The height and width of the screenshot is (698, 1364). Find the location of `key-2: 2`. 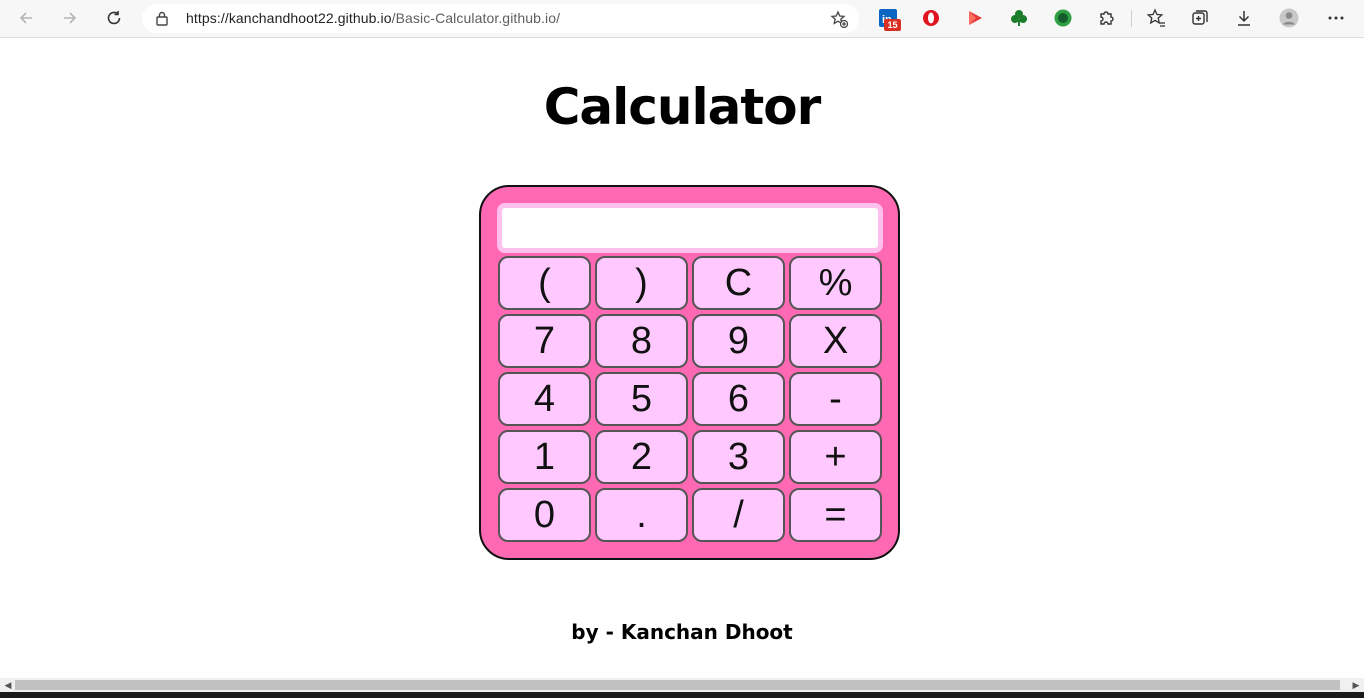

key-2: 2 is located at coordinates (641, 457).